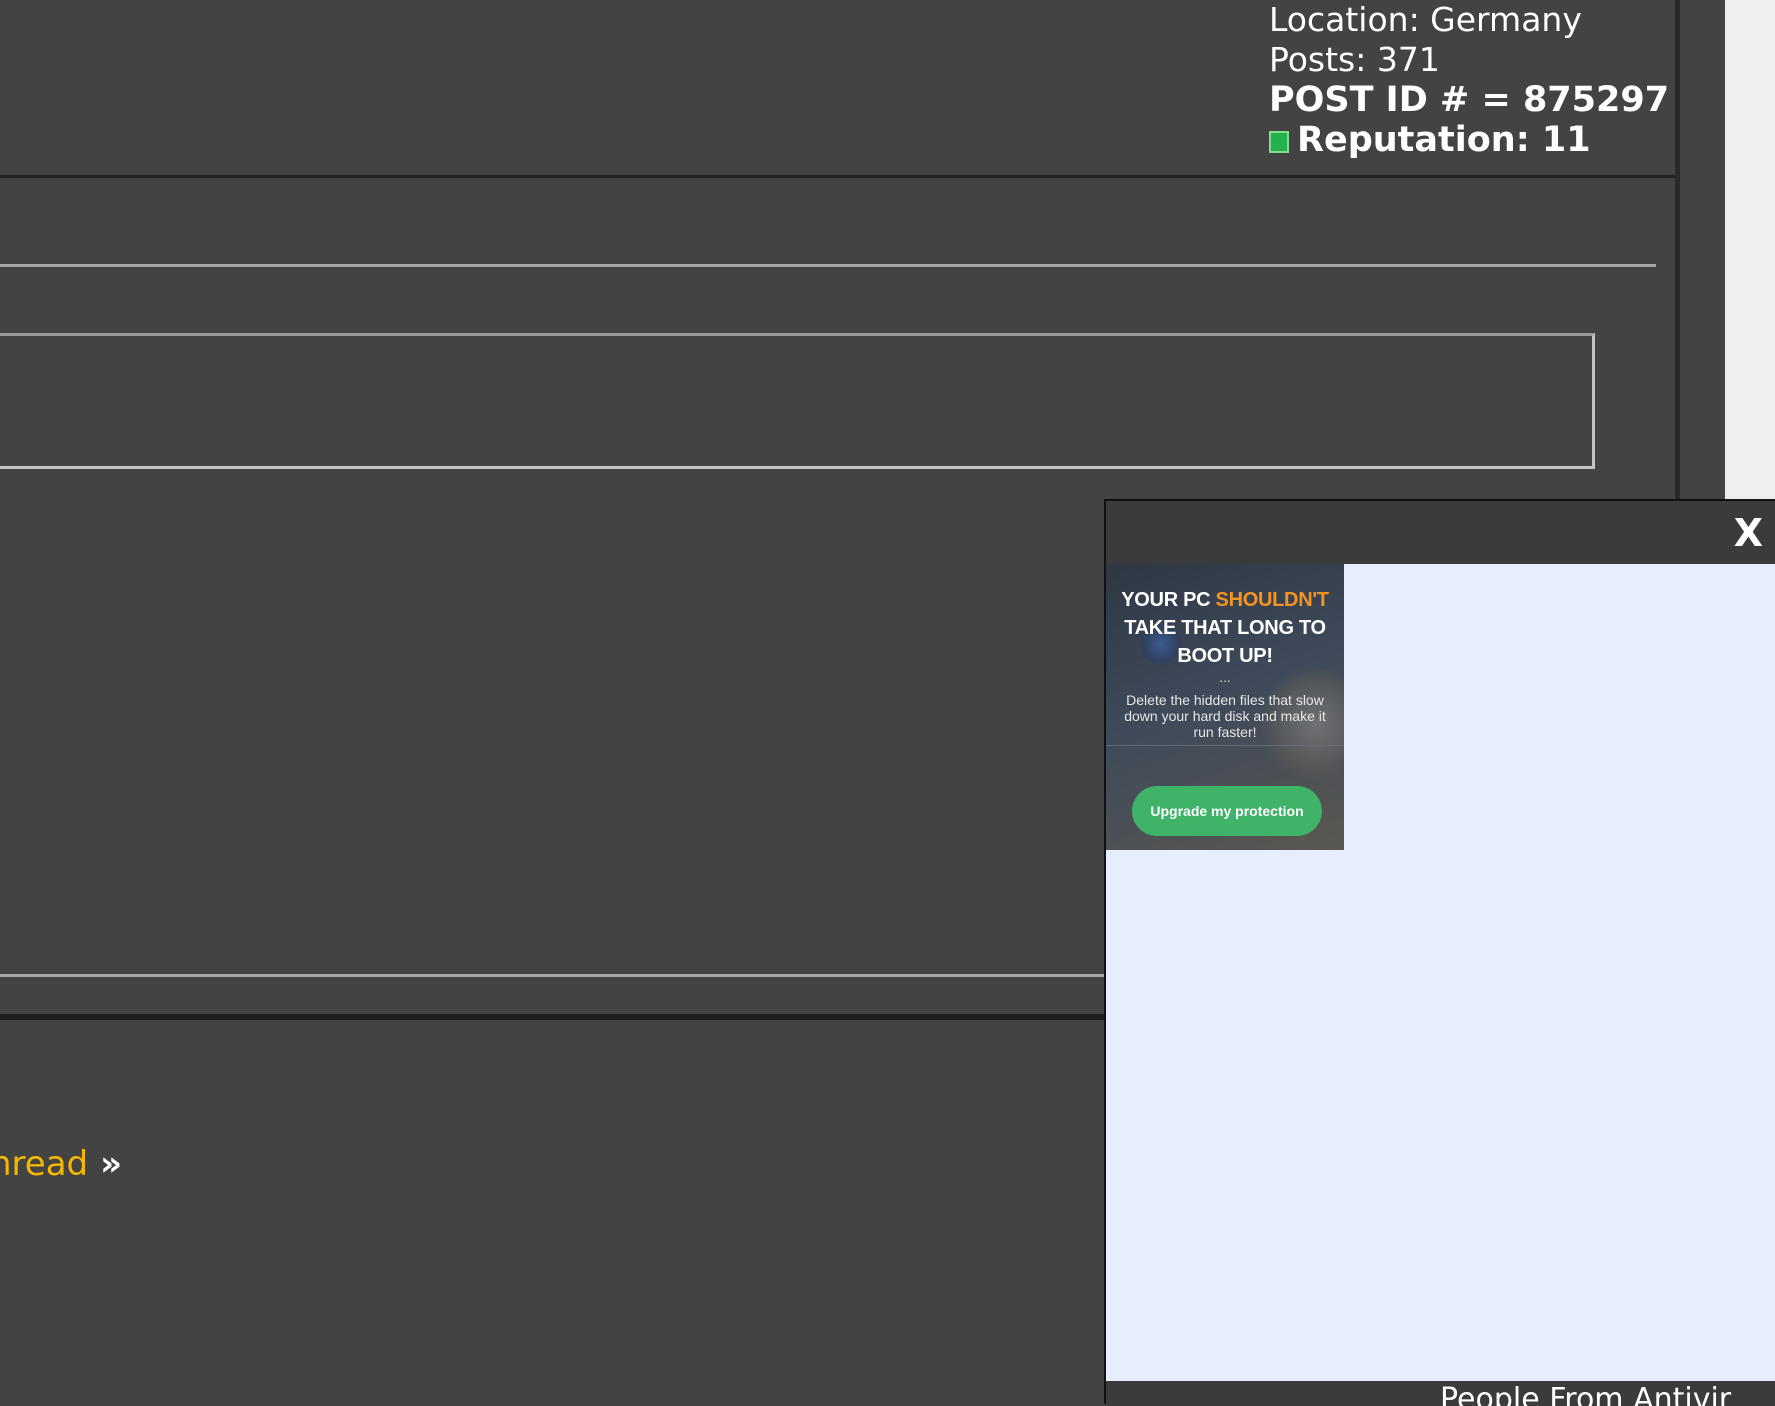  I want to click on popup-header: X, so click(1440, 532).